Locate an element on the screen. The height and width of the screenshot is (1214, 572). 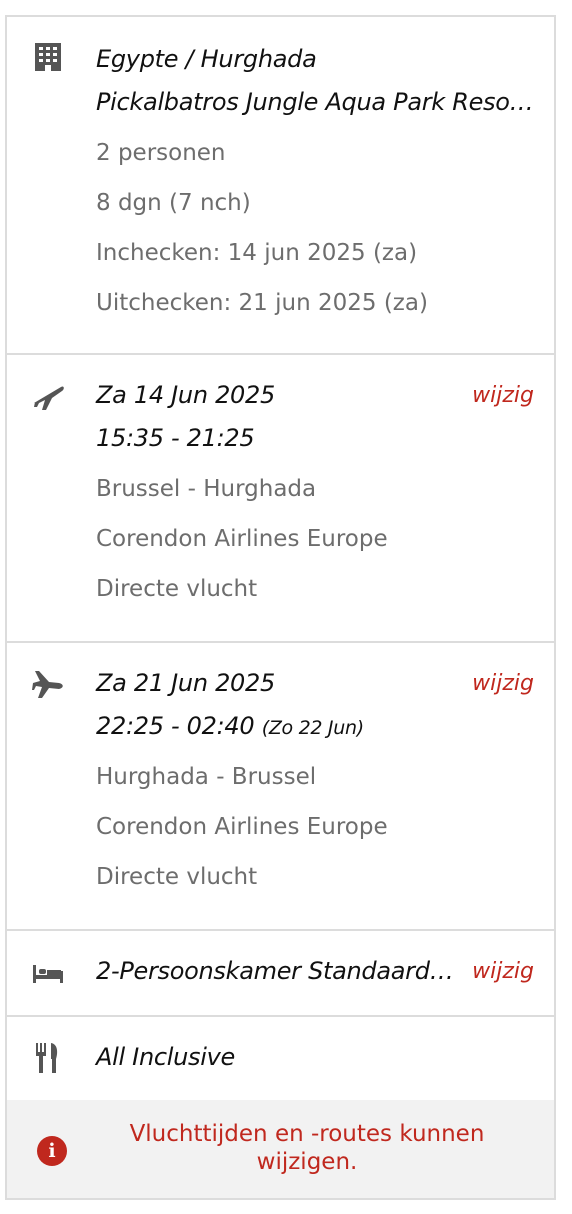
return-arrival-note: (Zo 22 Jun) is located at coordinates (312, 728).